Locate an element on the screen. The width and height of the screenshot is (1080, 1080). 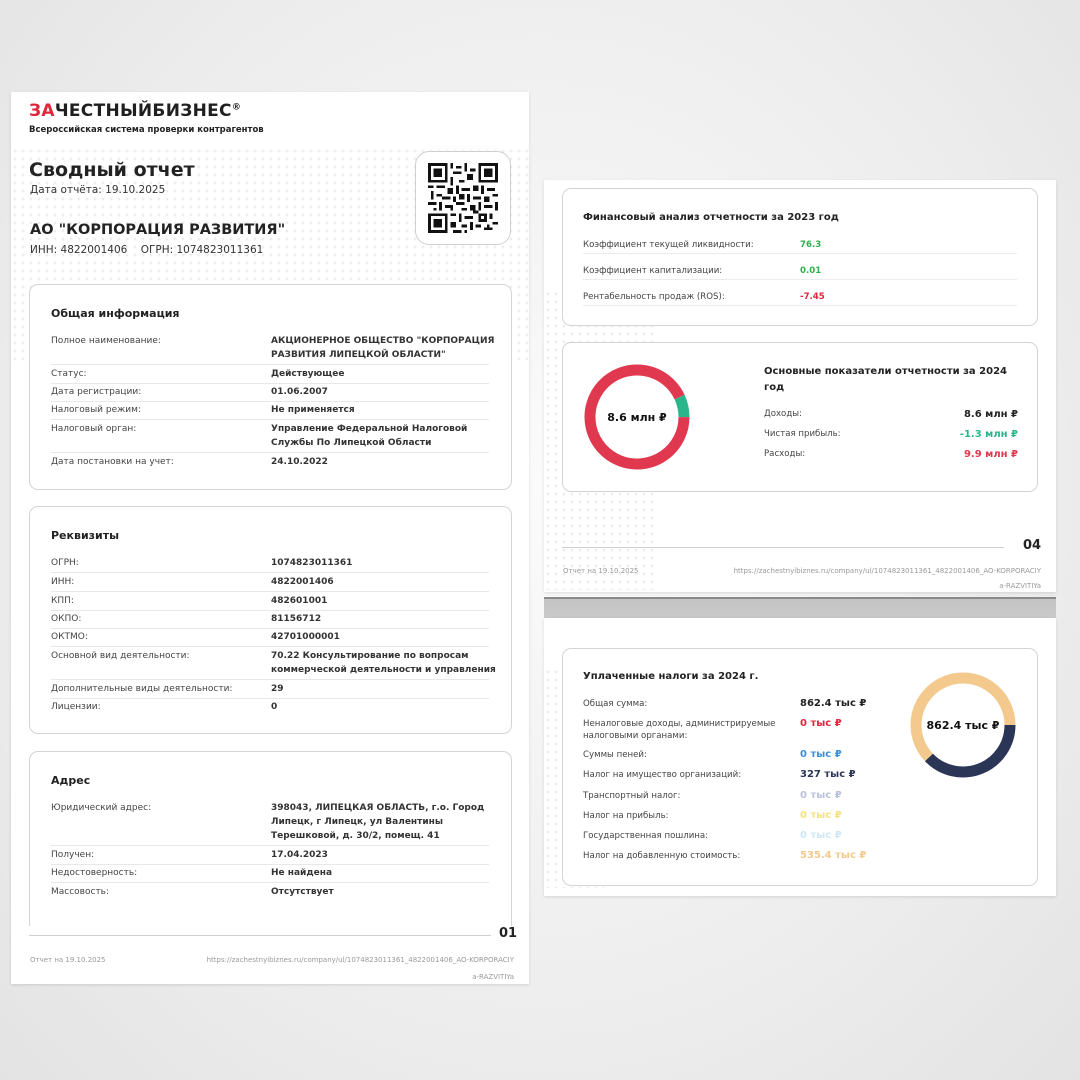
info-row: Статус: Действующее is located at coordinates (270, 375).